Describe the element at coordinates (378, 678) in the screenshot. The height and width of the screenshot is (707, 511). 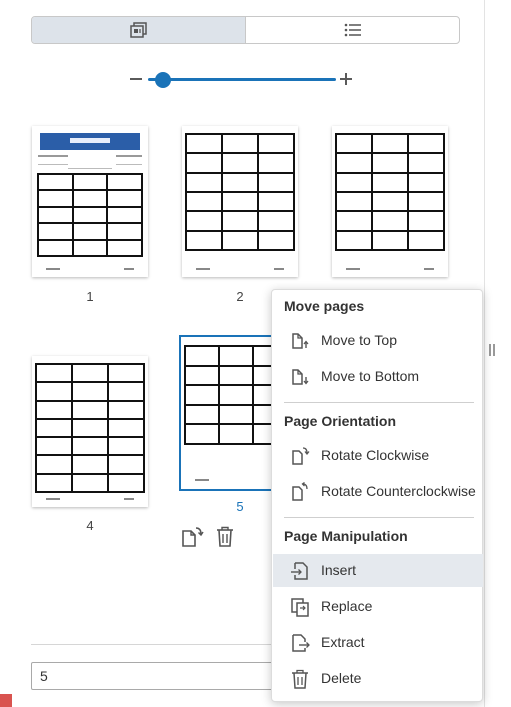
I see `menu-item-delete: Delete` at that location.